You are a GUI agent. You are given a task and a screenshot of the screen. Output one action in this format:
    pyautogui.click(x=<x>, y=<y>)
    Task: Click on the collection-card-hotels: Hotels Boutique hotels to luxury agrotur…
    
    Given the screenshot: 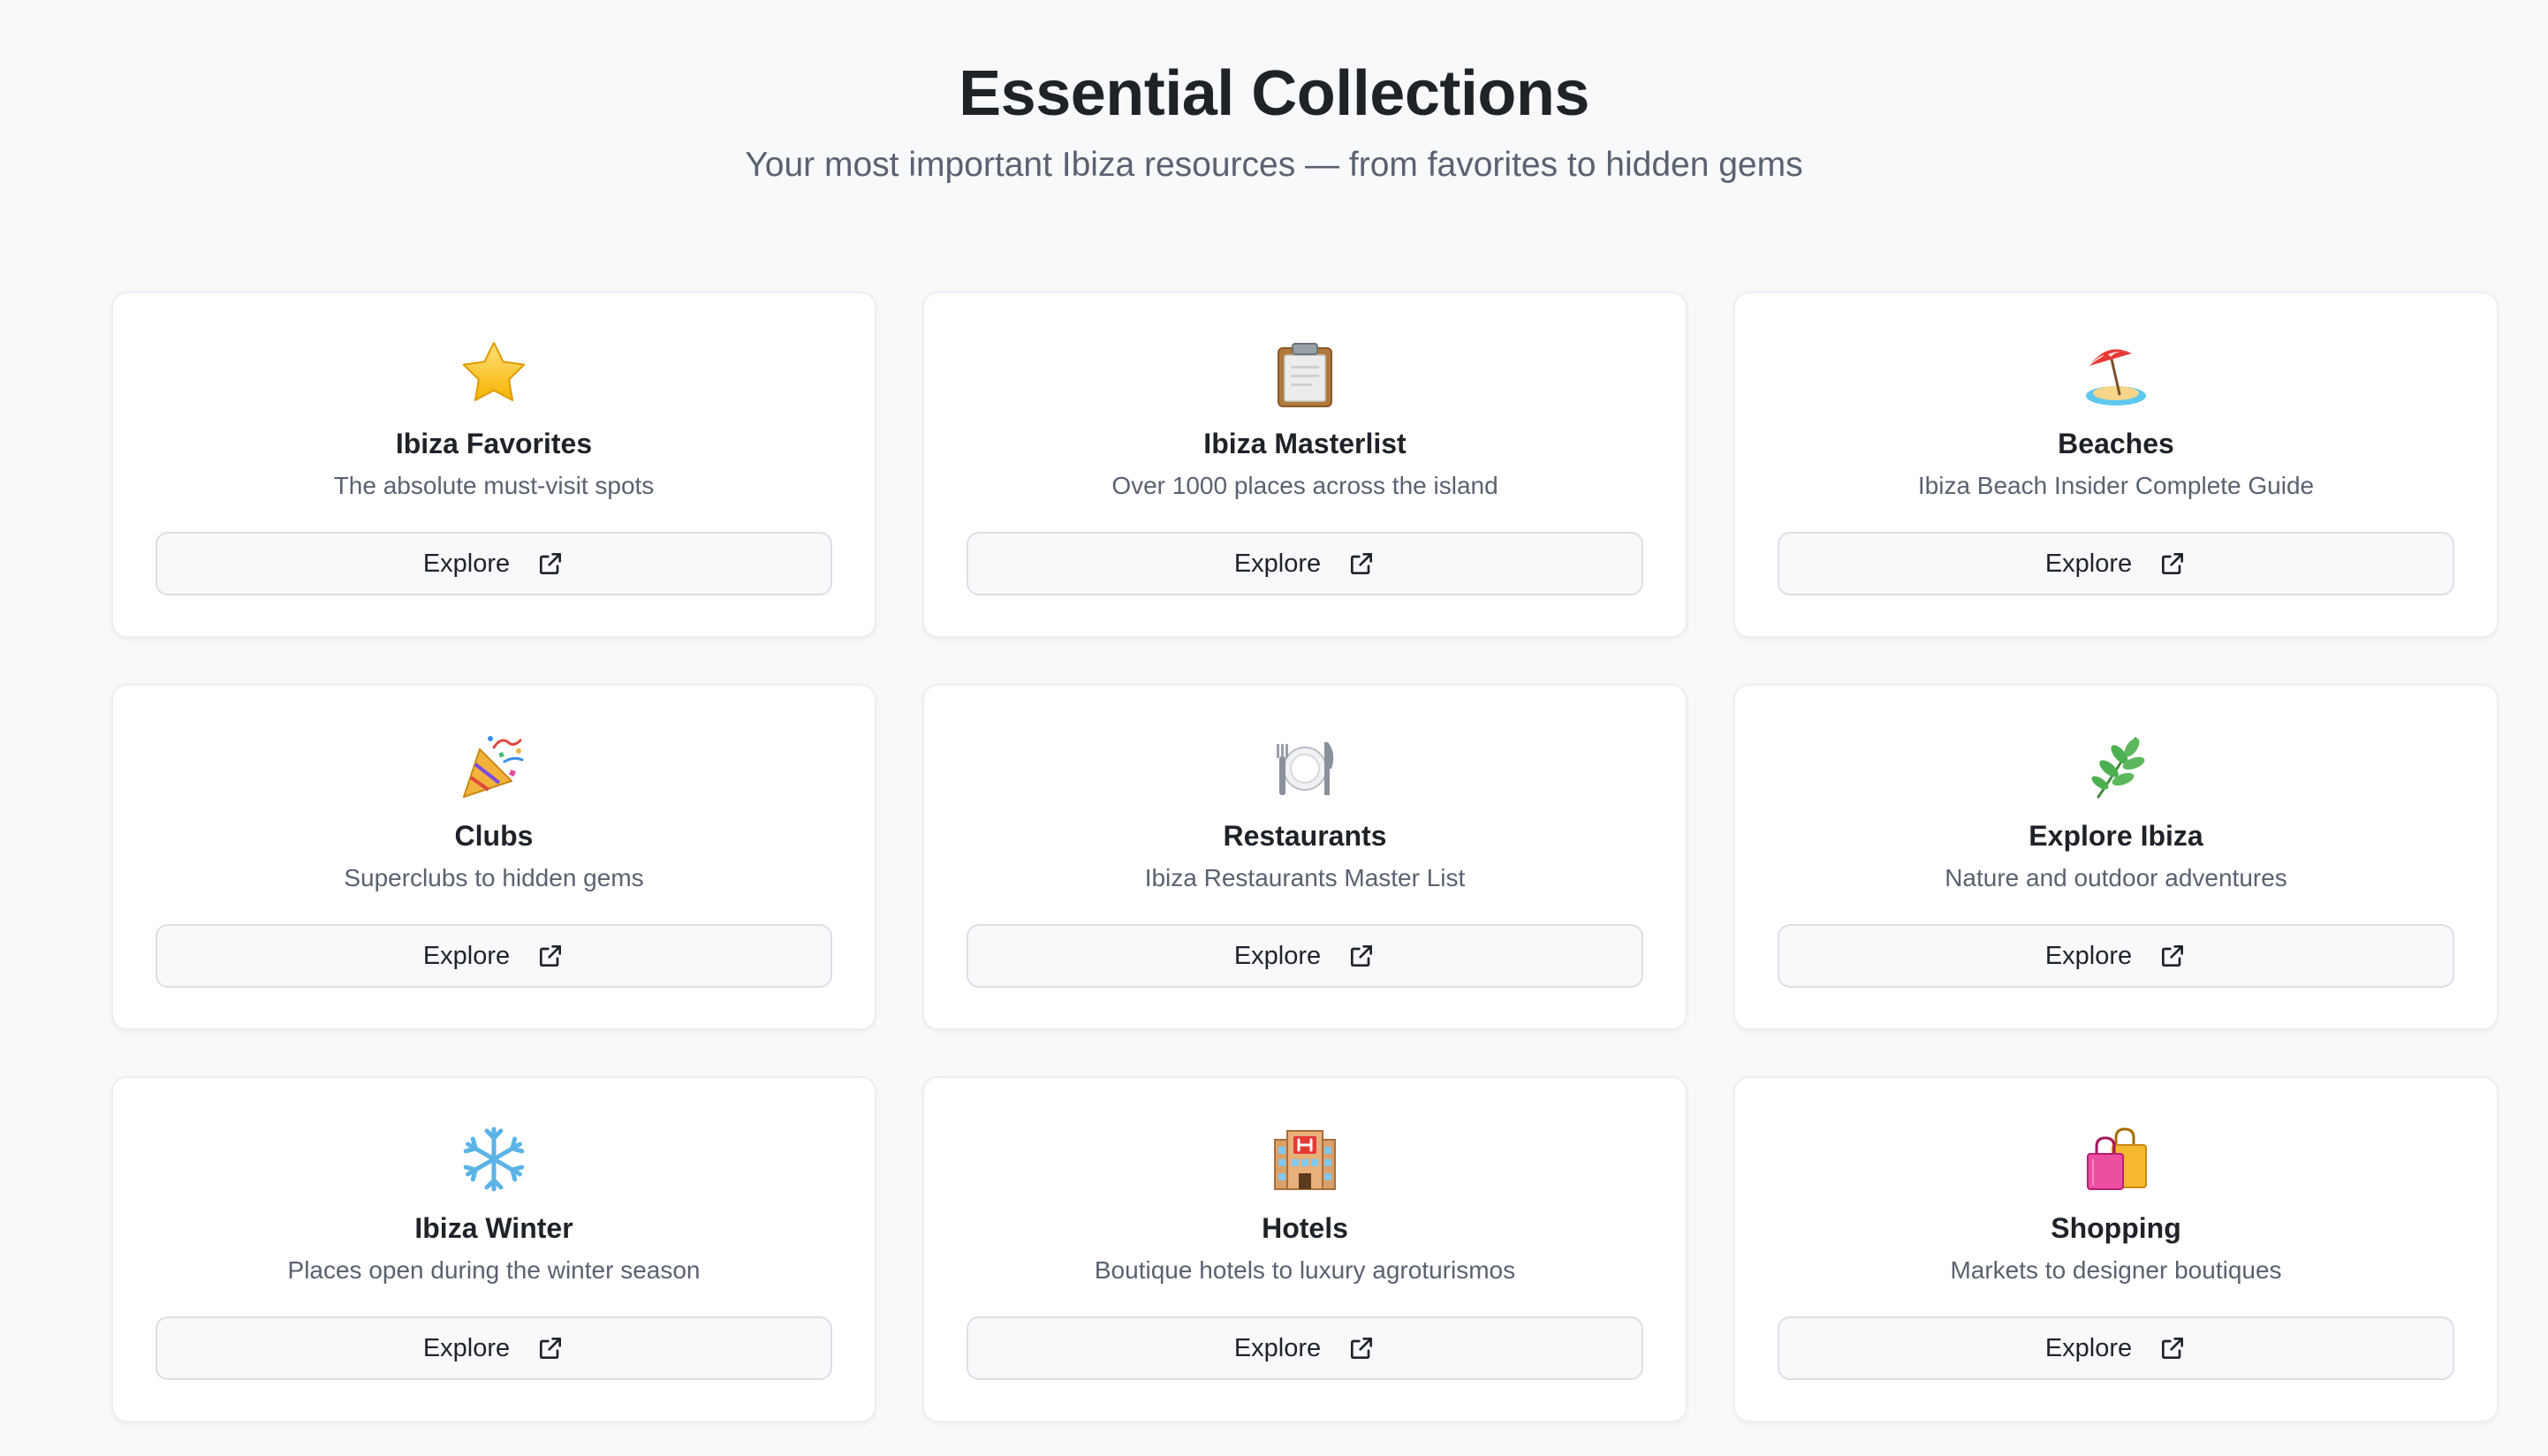 What is the action you would take?
    pyautogui.click(x=1304, y=1249)
    